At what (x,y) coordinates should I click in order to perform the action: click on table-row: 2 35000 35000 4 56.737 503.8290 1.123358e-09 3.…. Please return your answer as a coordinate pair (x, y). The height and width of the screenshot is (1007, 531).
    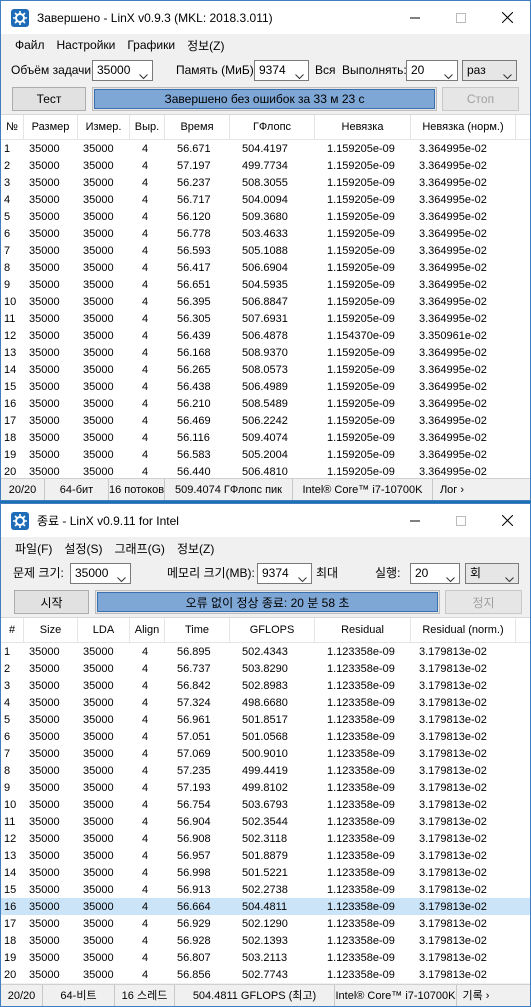
    Looking at the image, I should click on (265, 668).